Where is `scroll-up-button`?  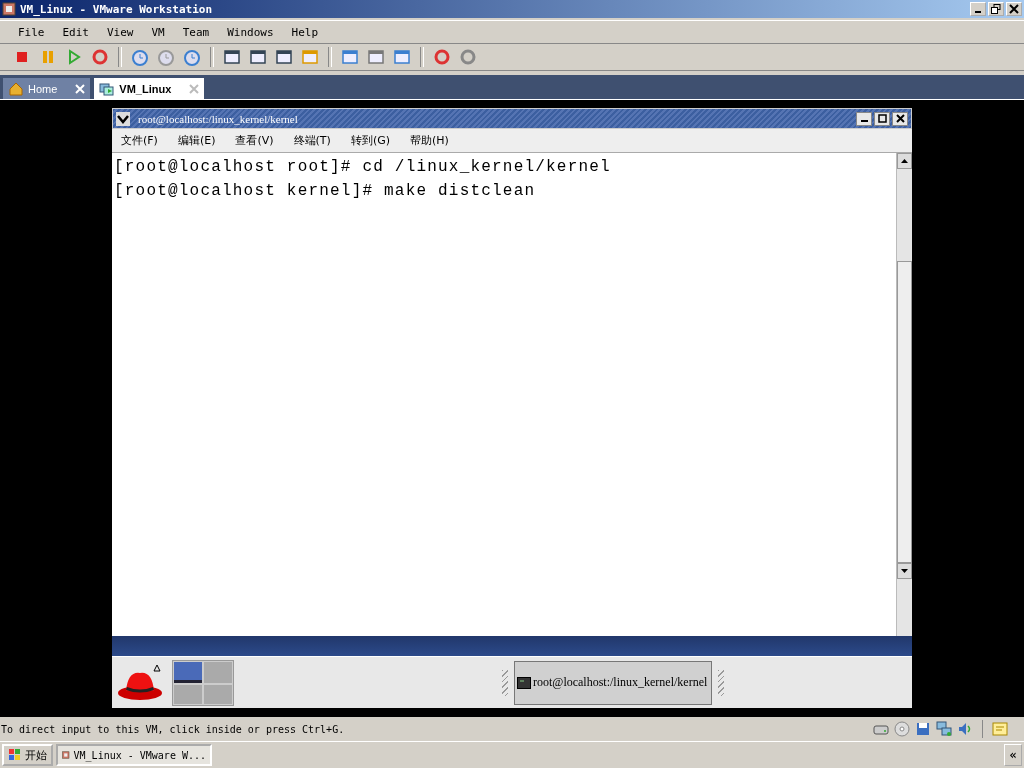
scroll-up-button is located at coordinates (904, 161).